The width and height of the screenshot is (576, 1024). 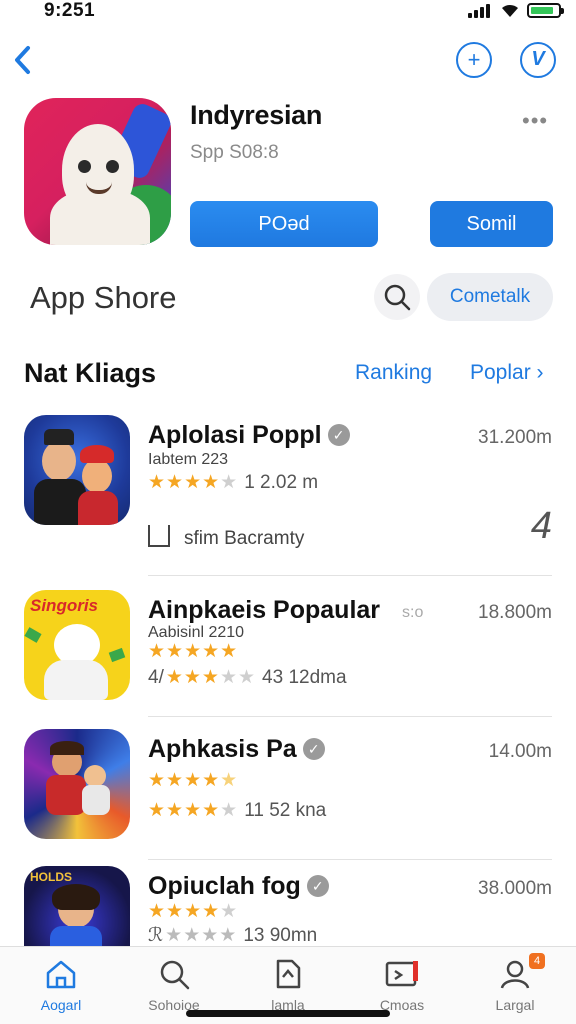 I want to click on side-mark: s:o, so click(x=413, y=612).